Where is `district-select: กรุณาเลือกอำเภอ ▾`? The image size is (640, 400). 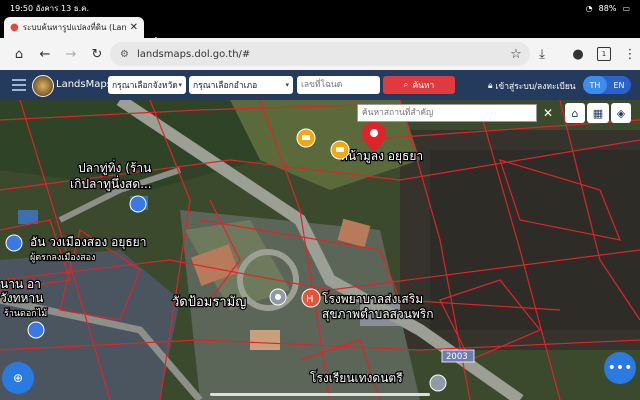 district-select: กรุณาเลือกอำเภอ ▾ is located at coordinates (241, 85).